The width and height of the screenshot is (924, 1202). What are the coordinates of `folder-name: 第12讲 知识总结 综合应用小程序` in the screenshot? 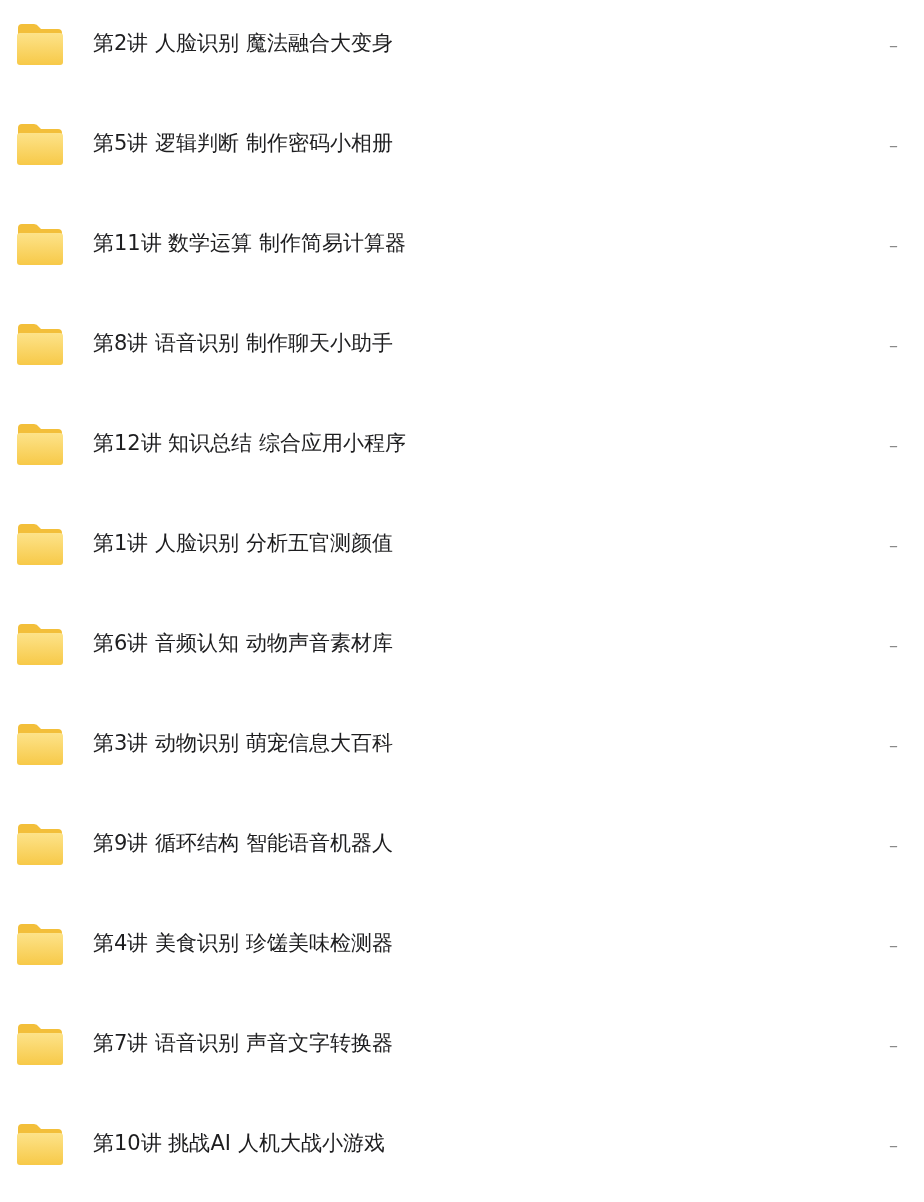 It's located at (250, 444).